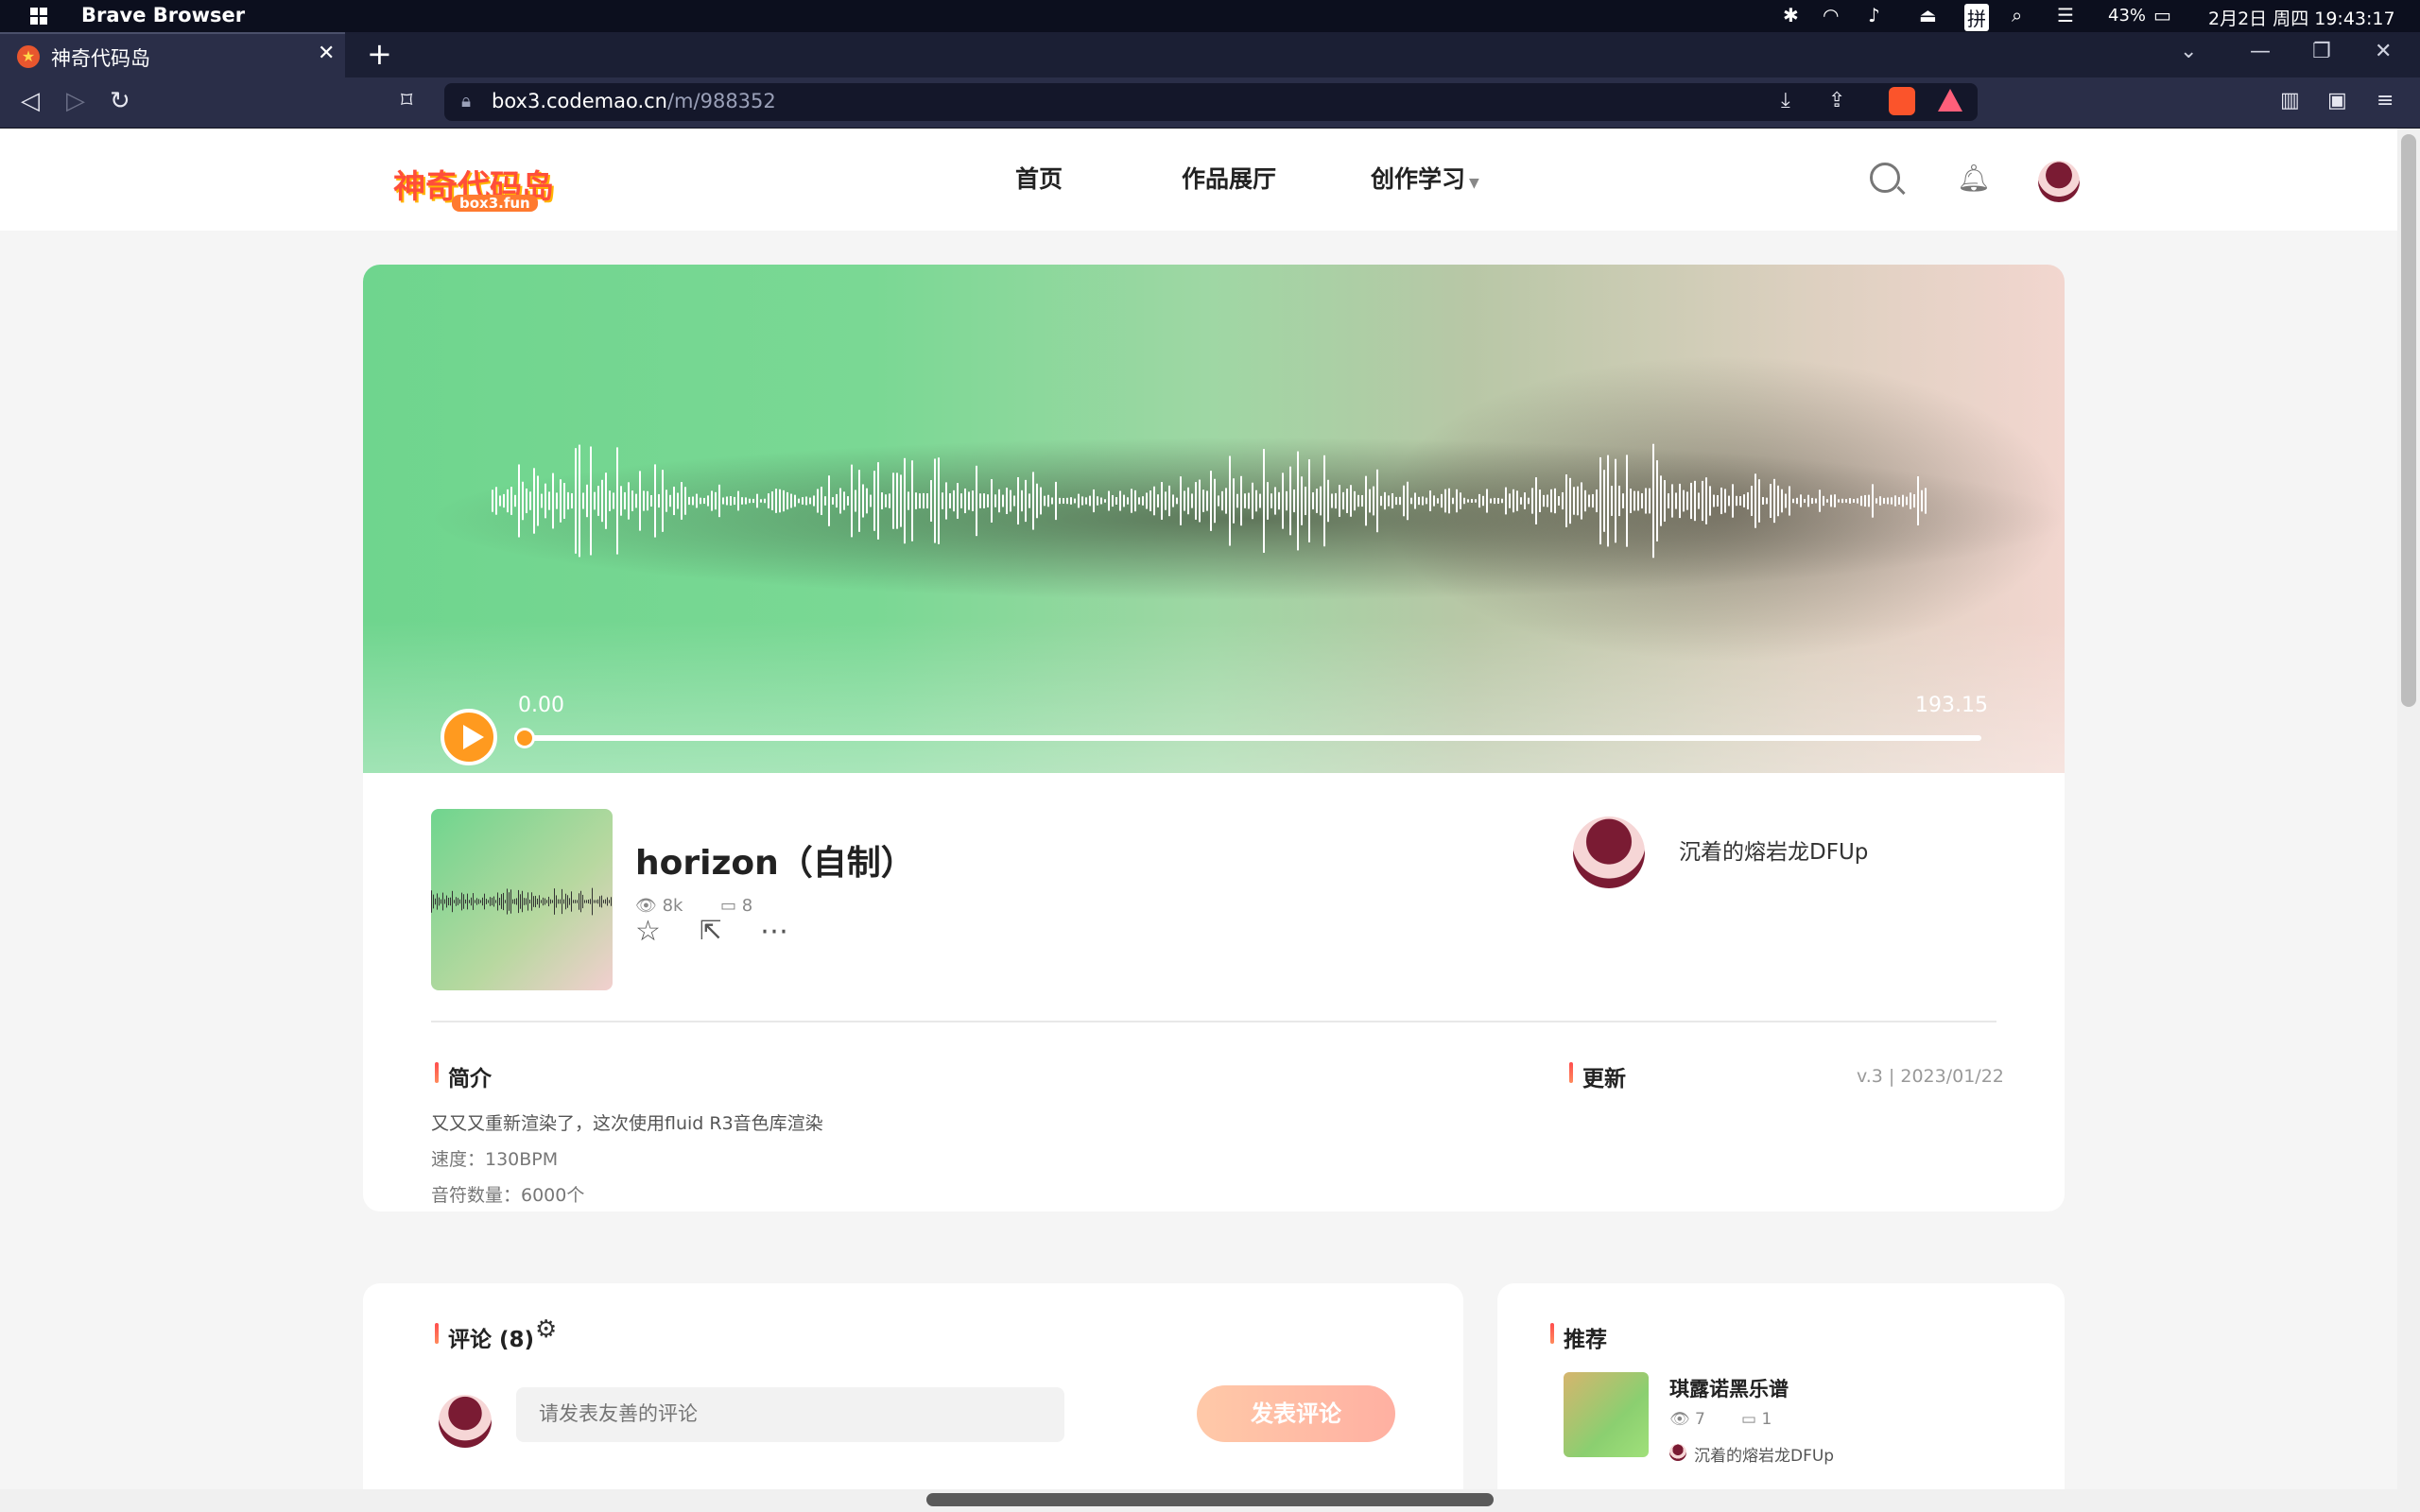  Describe the element at coordinates (466, 101) in the screenshot. I see `lock-icon: 🔒︎` at that location.